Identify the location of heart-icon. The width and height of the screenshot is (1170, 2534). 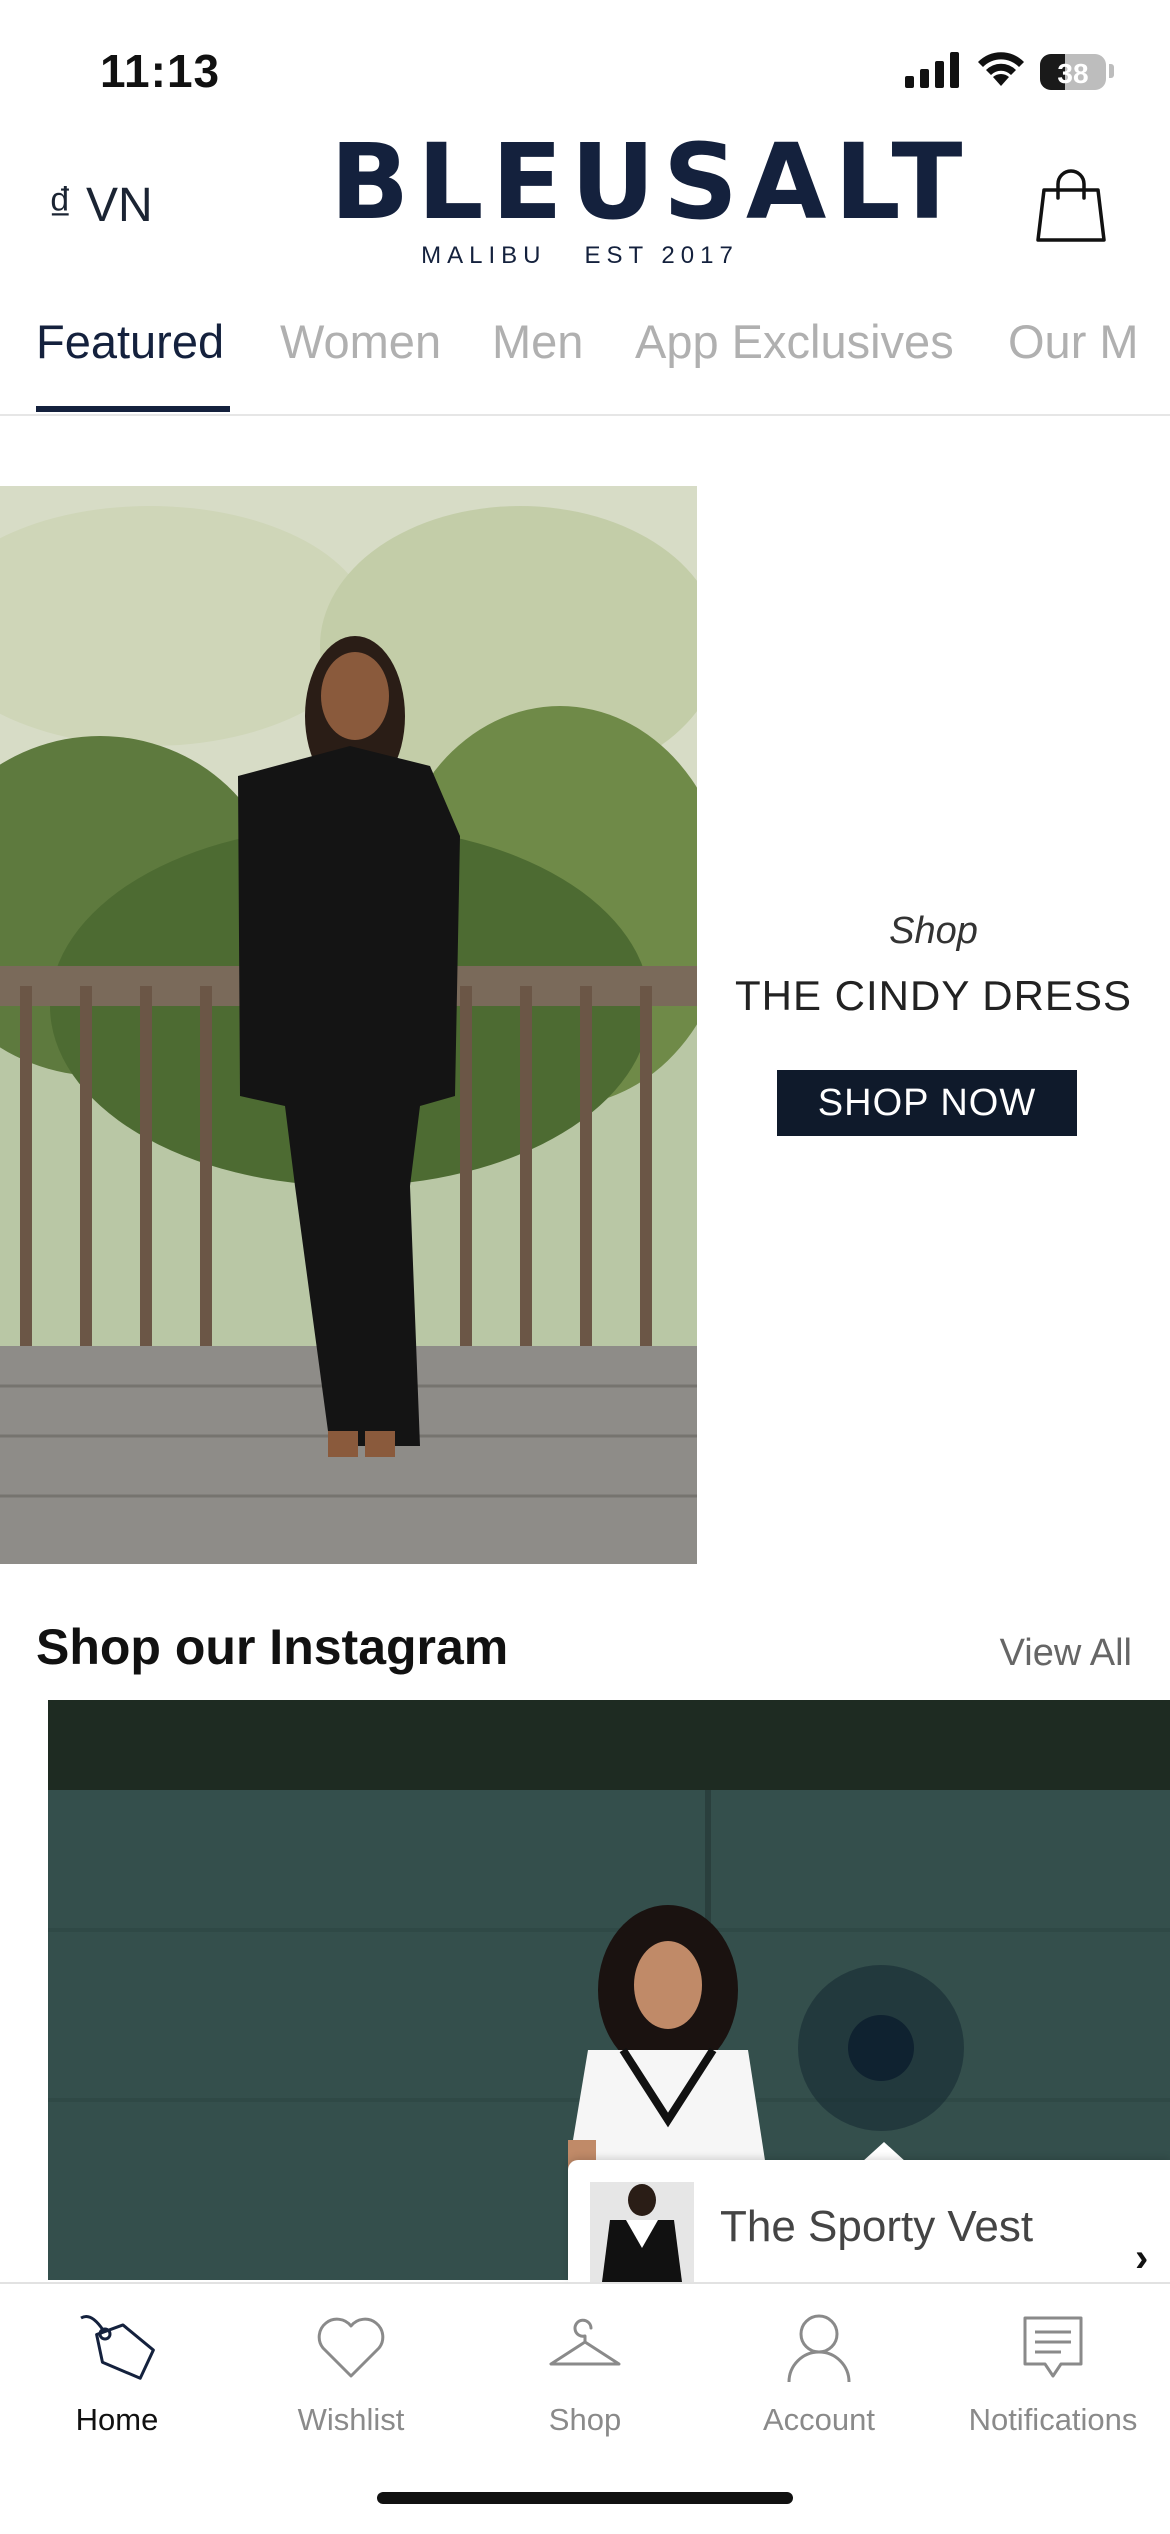
(351, 2347).